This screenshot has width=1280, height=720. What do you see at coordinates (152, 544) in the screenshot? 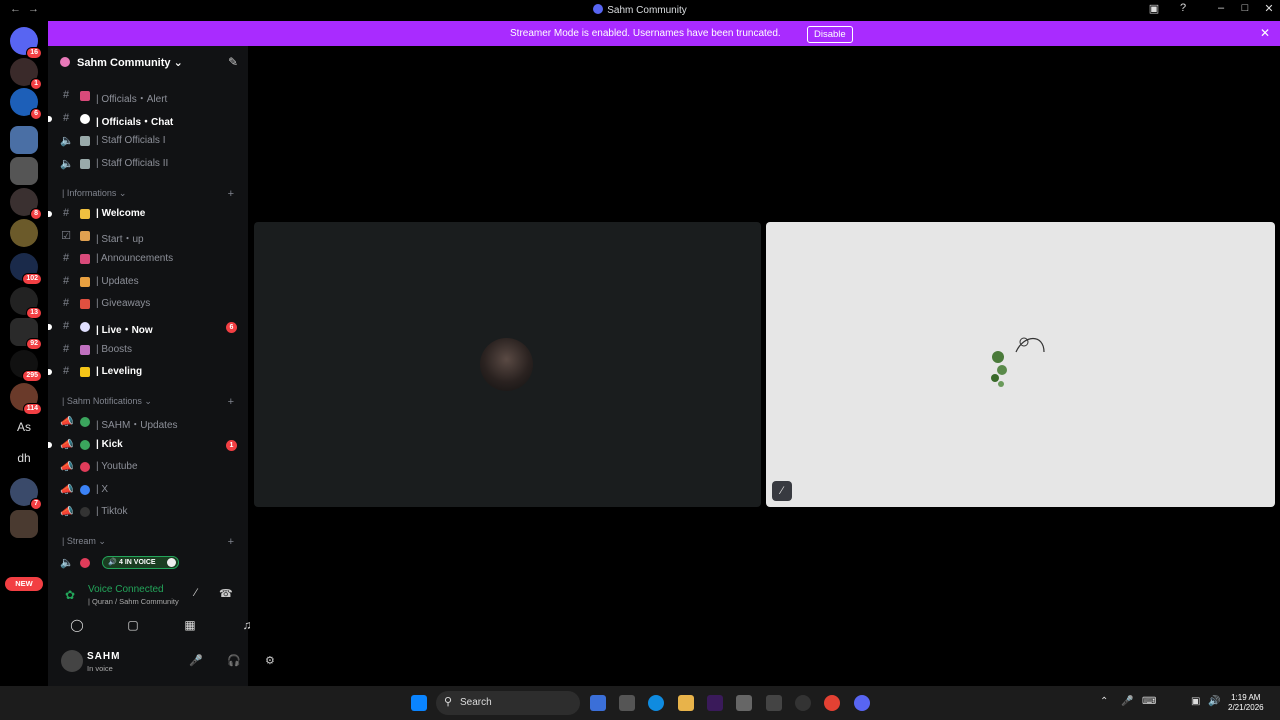
I see `category-stream: | Stream ⌄ +` at bounding box center [152, 544].